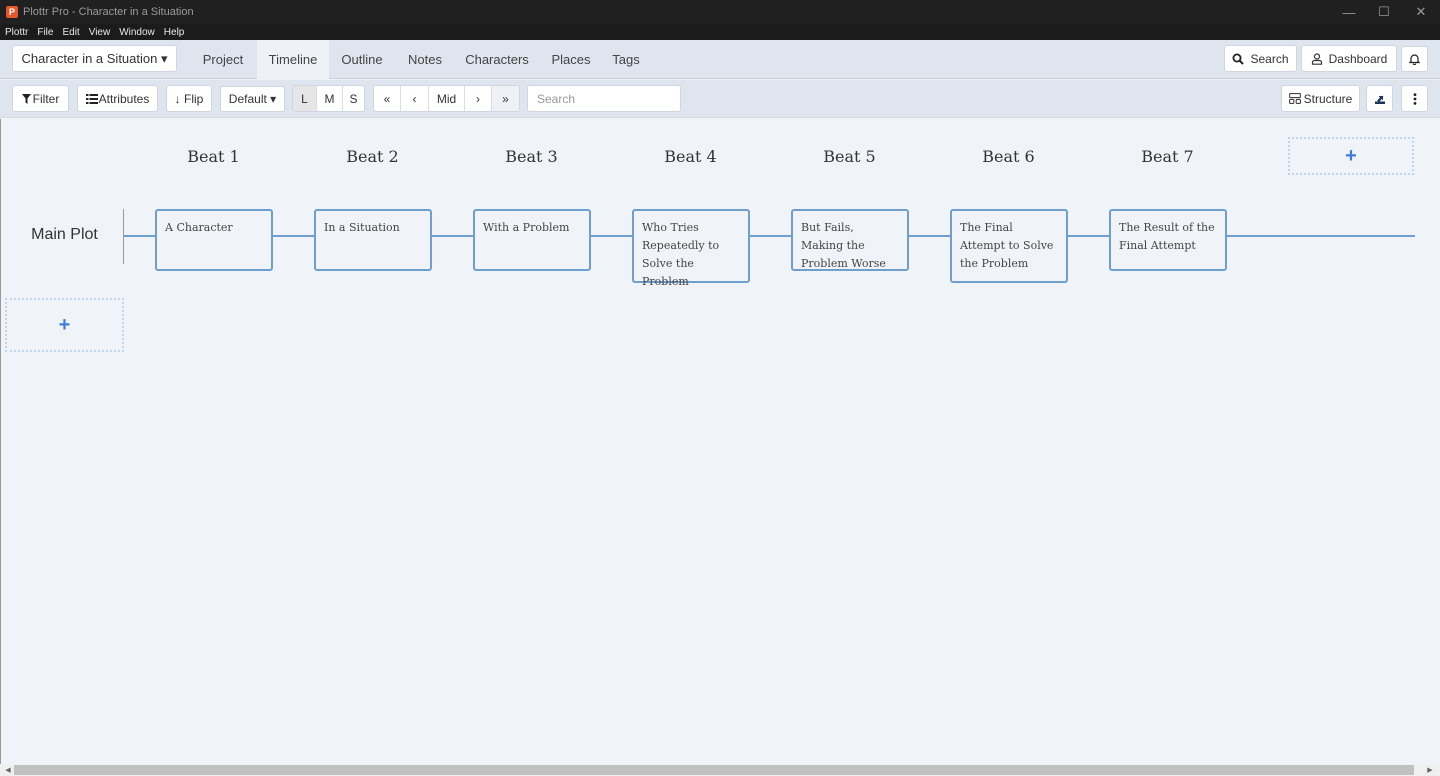 This screenshot has width=1440, height=776. Describe the element at coordinates (372, 156) in the screenshot. I see `beat-title: Beat 2` at that location.